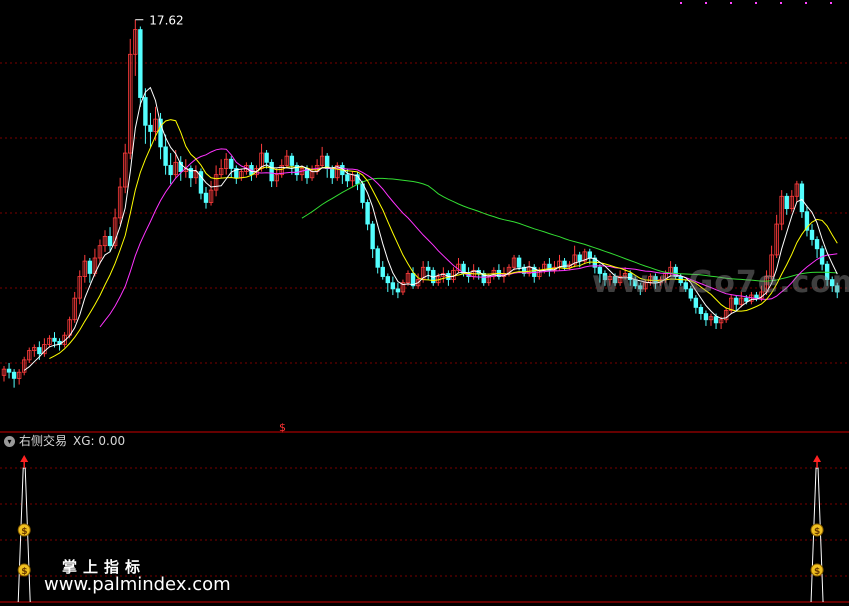 The height and width of the screenshot is (606, 849). What do you see at coordinates (720, 282) in the screenshot?
I see `watermark-overlay: www.Go7e.com` at bounding box center [720, 282].